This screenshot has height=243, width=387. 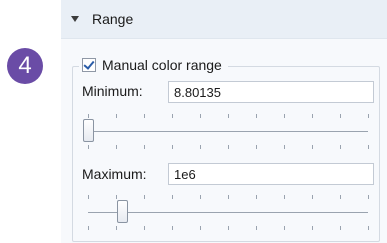 I want to click on maximum-input, so click(x=271, y=174).